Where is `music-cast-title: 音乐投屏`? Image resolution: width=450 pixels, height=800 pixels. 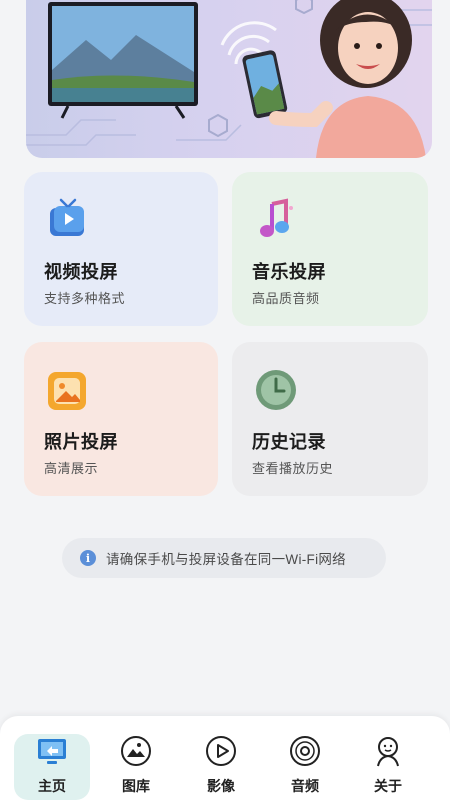
music-cast-title: 音乐投屏 is located at coordinates (289, 272).